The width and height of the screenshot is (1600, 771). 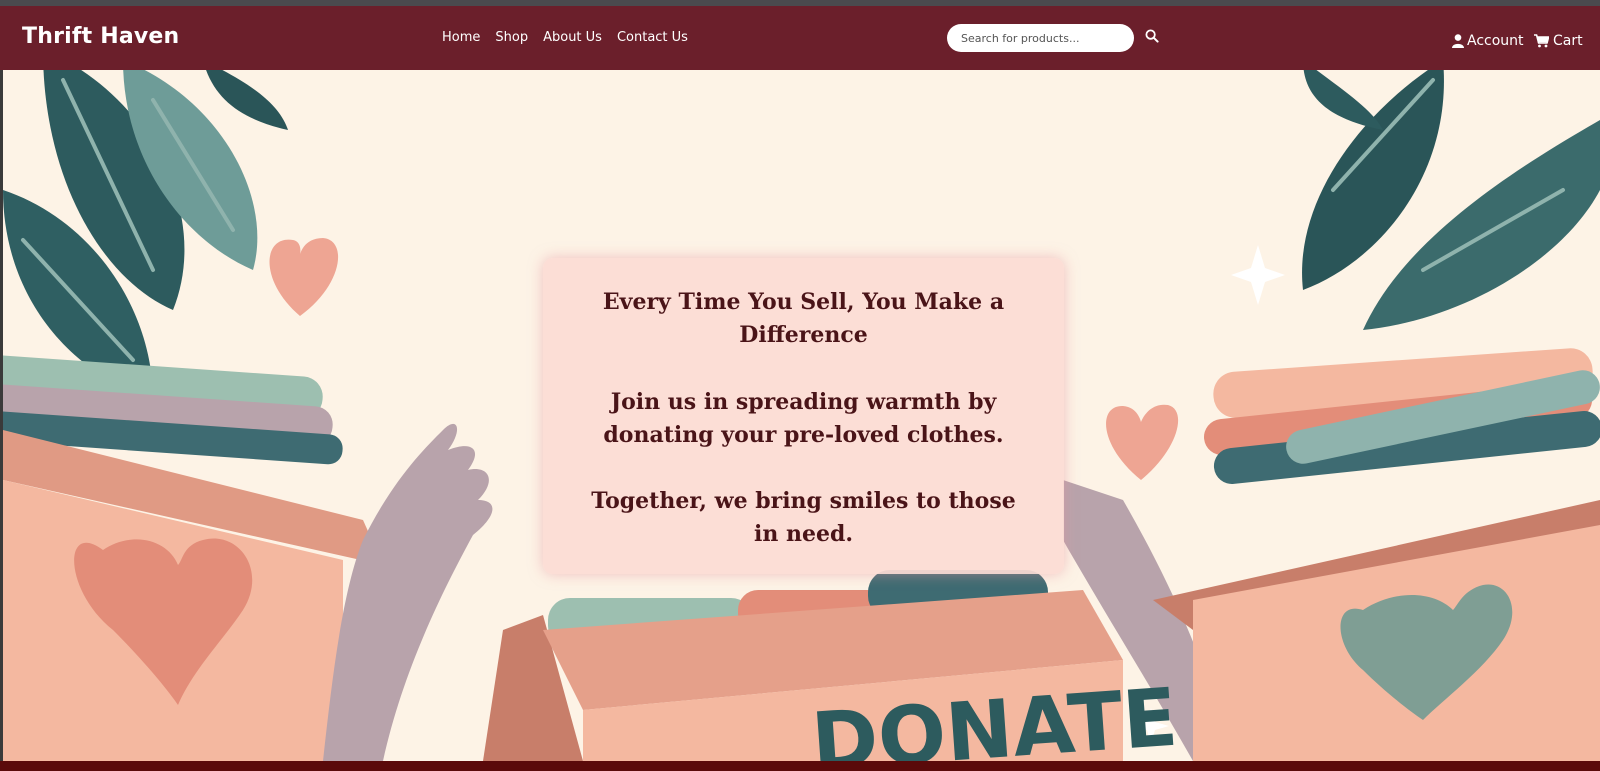 I want to click on heart-right, so click(x=1142, y=442).